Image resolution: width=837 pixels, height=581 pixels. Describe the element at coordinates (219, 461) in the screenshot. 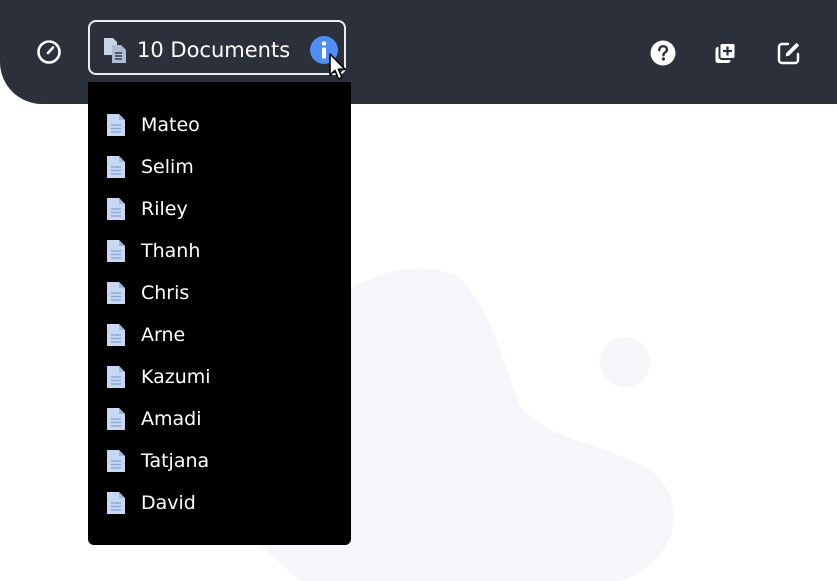

I see `document-item: Tatjana` at that location.